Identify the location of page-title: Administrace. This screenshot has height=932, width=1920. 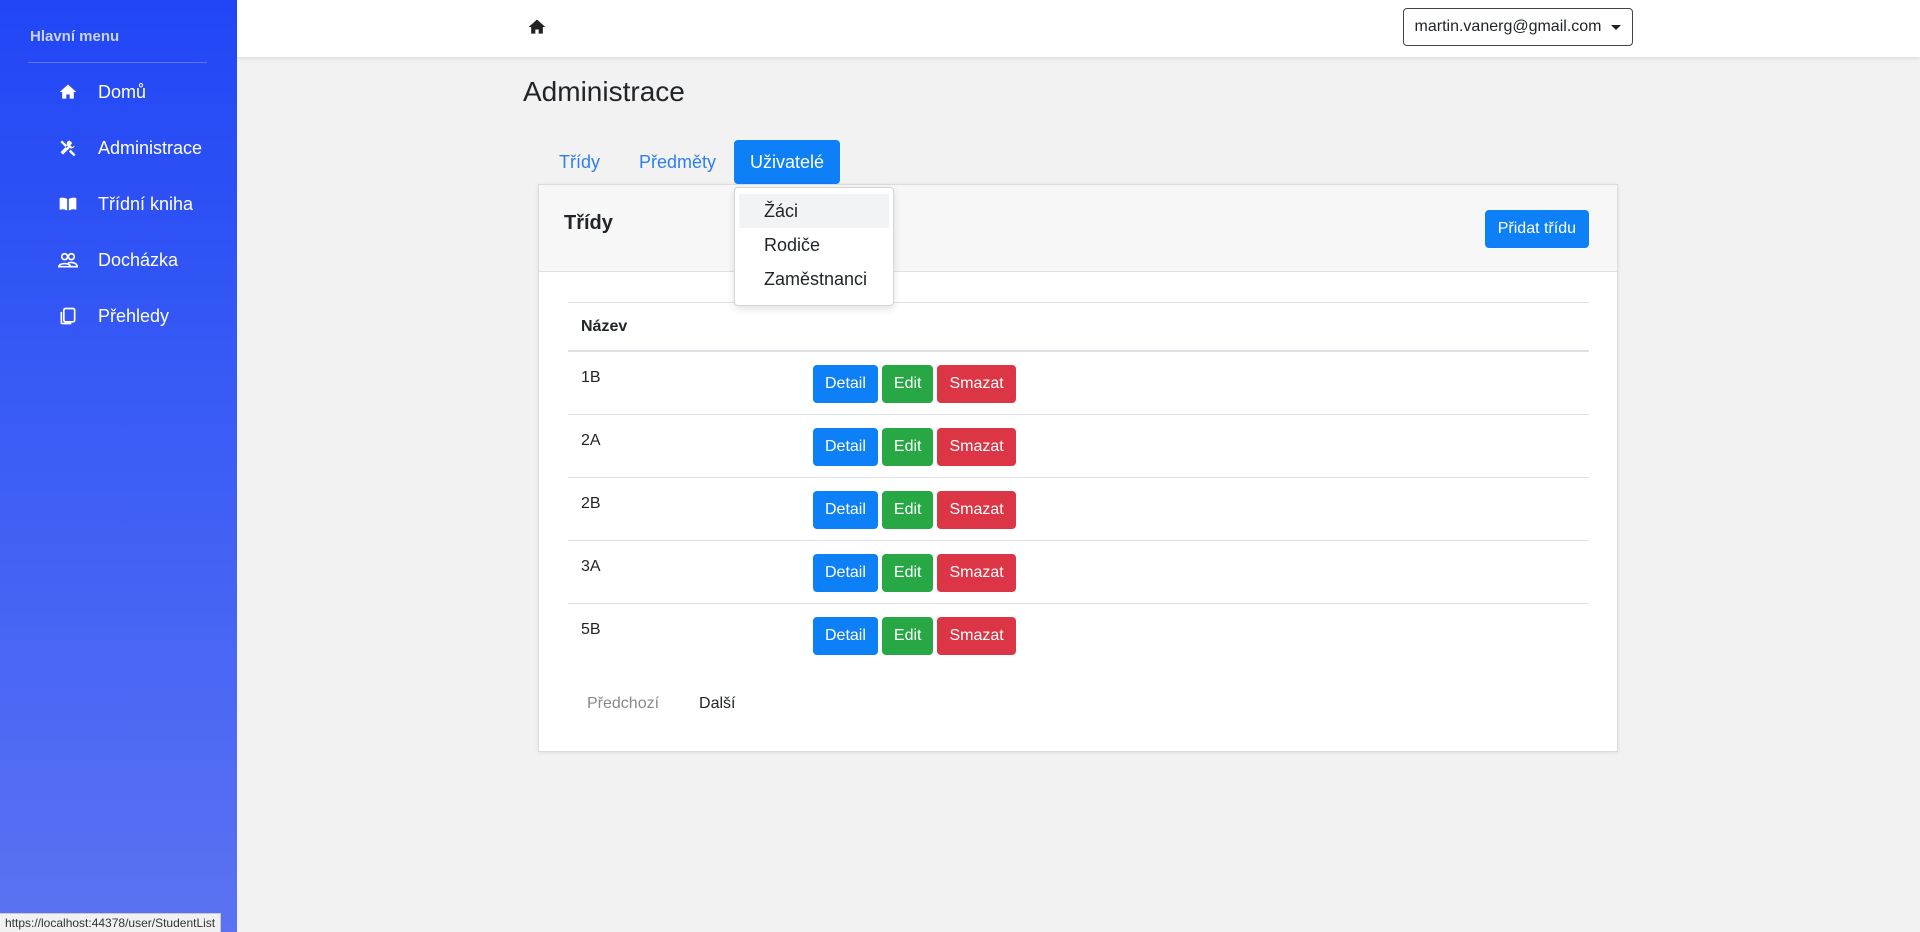
(604, 91).